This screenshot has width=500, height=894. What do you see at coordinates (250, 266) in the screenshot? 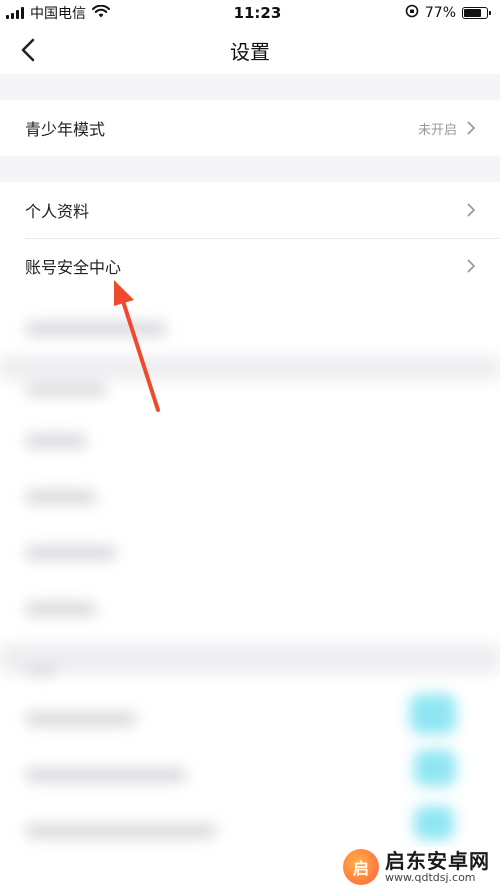
I see `settings-row-account-security: 账号安全中心` at bounding box center [250, 266].